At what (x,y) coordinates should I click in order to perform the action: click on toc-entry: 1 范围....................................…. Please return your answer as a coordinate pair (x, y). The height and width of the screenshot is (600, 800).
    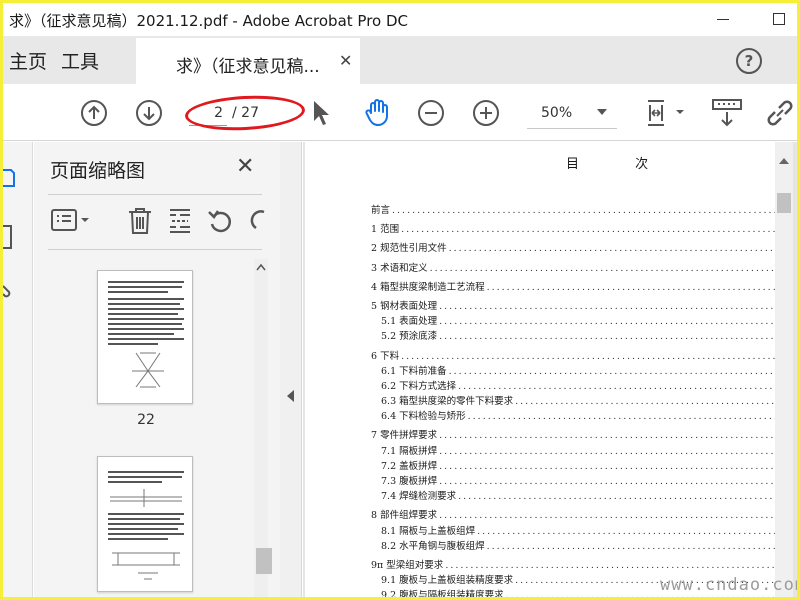
    Looking at the image, I should click on (573, 229).